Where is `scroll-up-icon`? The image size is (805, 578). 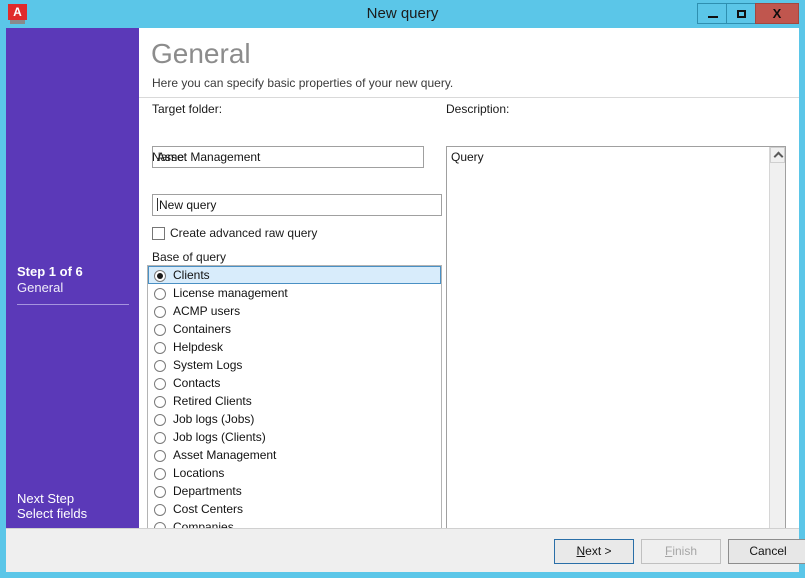
scroll-up-icon is located at coordinates (777, 155).